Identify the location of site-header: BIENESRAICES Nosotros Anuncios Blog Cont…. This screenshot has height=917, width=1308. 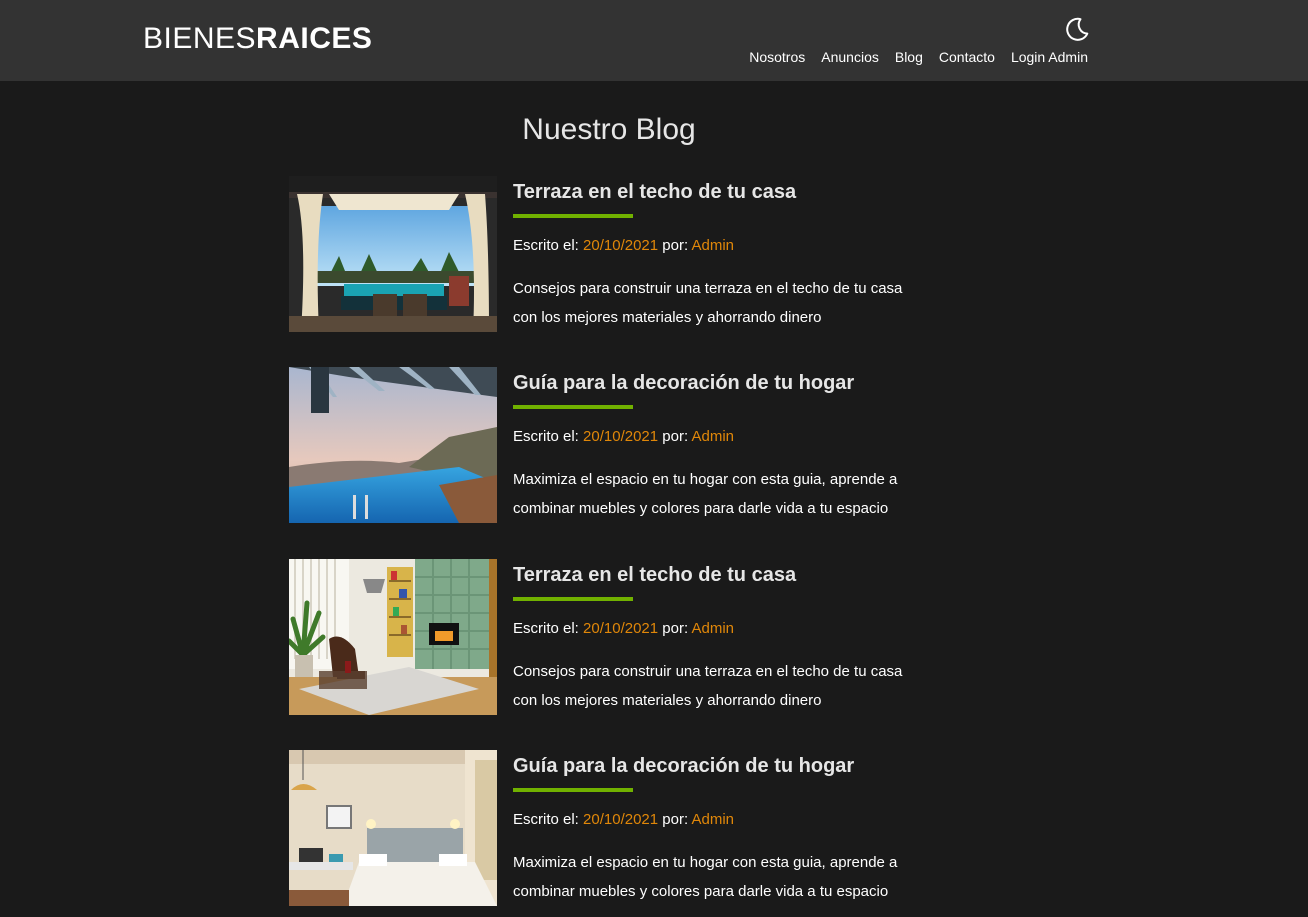
(654, 40).